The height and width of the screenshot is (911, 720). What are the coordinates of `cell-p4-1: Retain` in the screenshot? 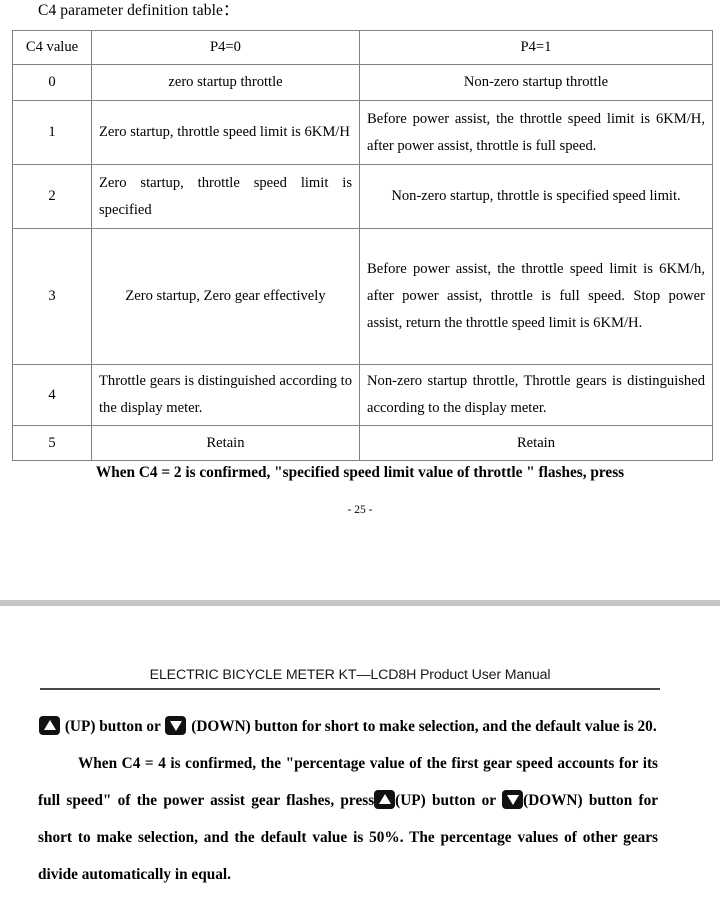 It's located at (536, 443).